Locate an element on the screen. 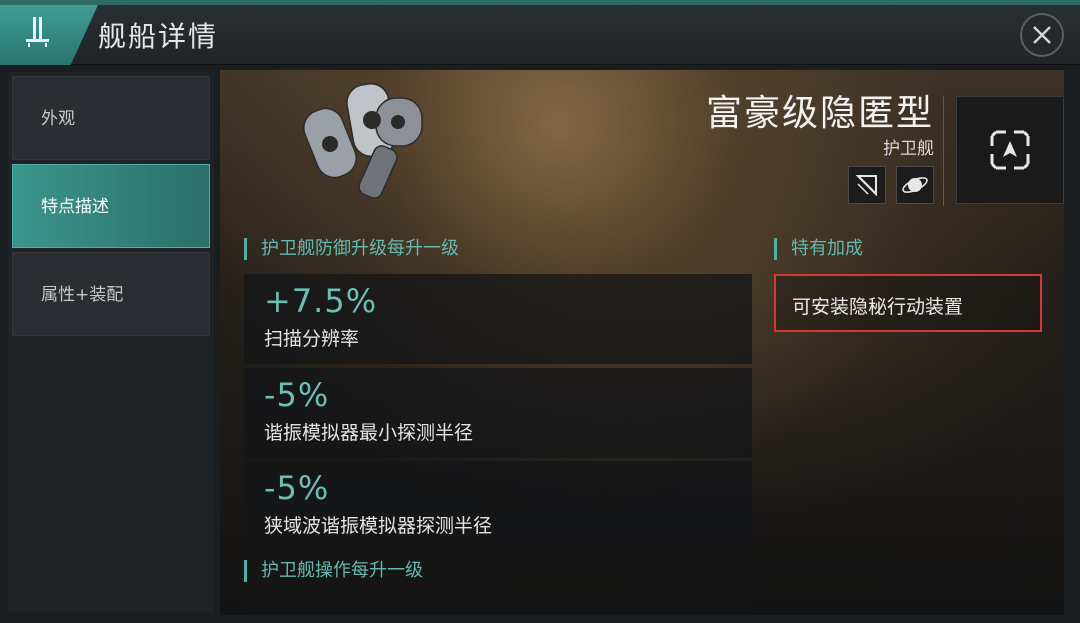 This screenshot has height=623, width=1080. close-button is located at coordinates (1042, 35).